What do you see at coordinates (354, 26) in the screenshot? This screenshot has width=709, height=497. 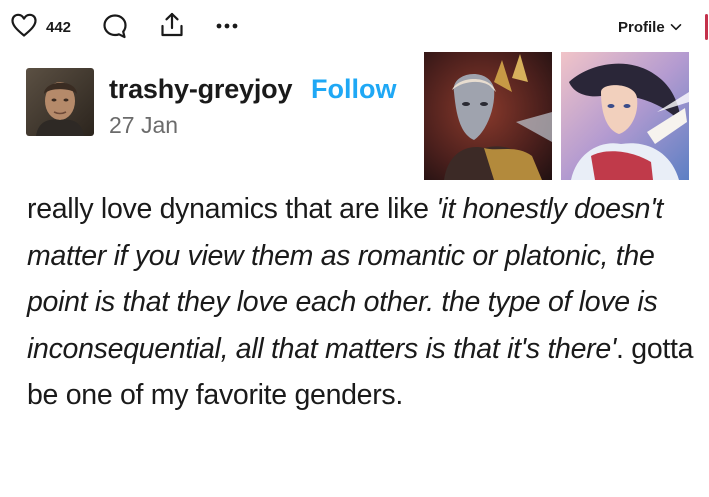 I see `post-actions-bar: 442 Profile` at bounding box center [354, 26].